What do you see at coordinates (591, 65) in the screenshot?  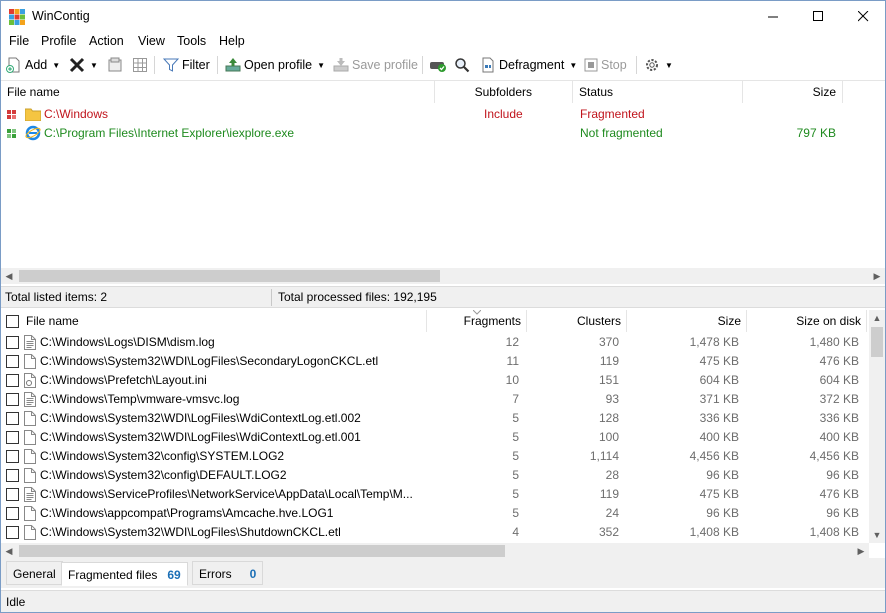 I see `stop-icon` at bounding box center [591, 65].